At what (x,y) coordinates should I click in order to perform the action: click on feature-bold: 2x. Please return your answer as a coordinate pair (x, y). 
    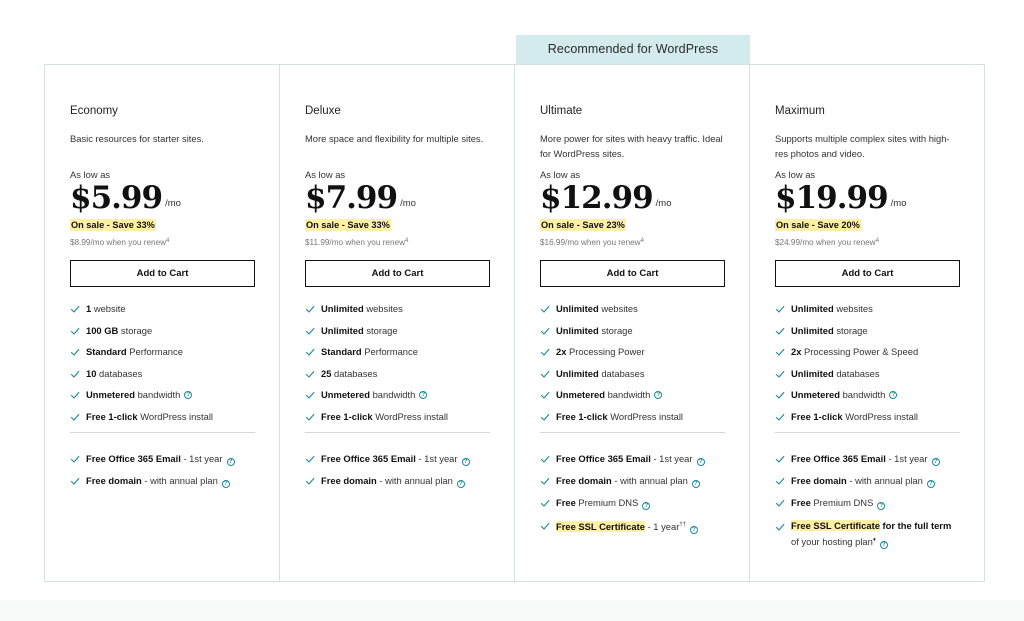
    Looking at the image, I should click on (796, 351).